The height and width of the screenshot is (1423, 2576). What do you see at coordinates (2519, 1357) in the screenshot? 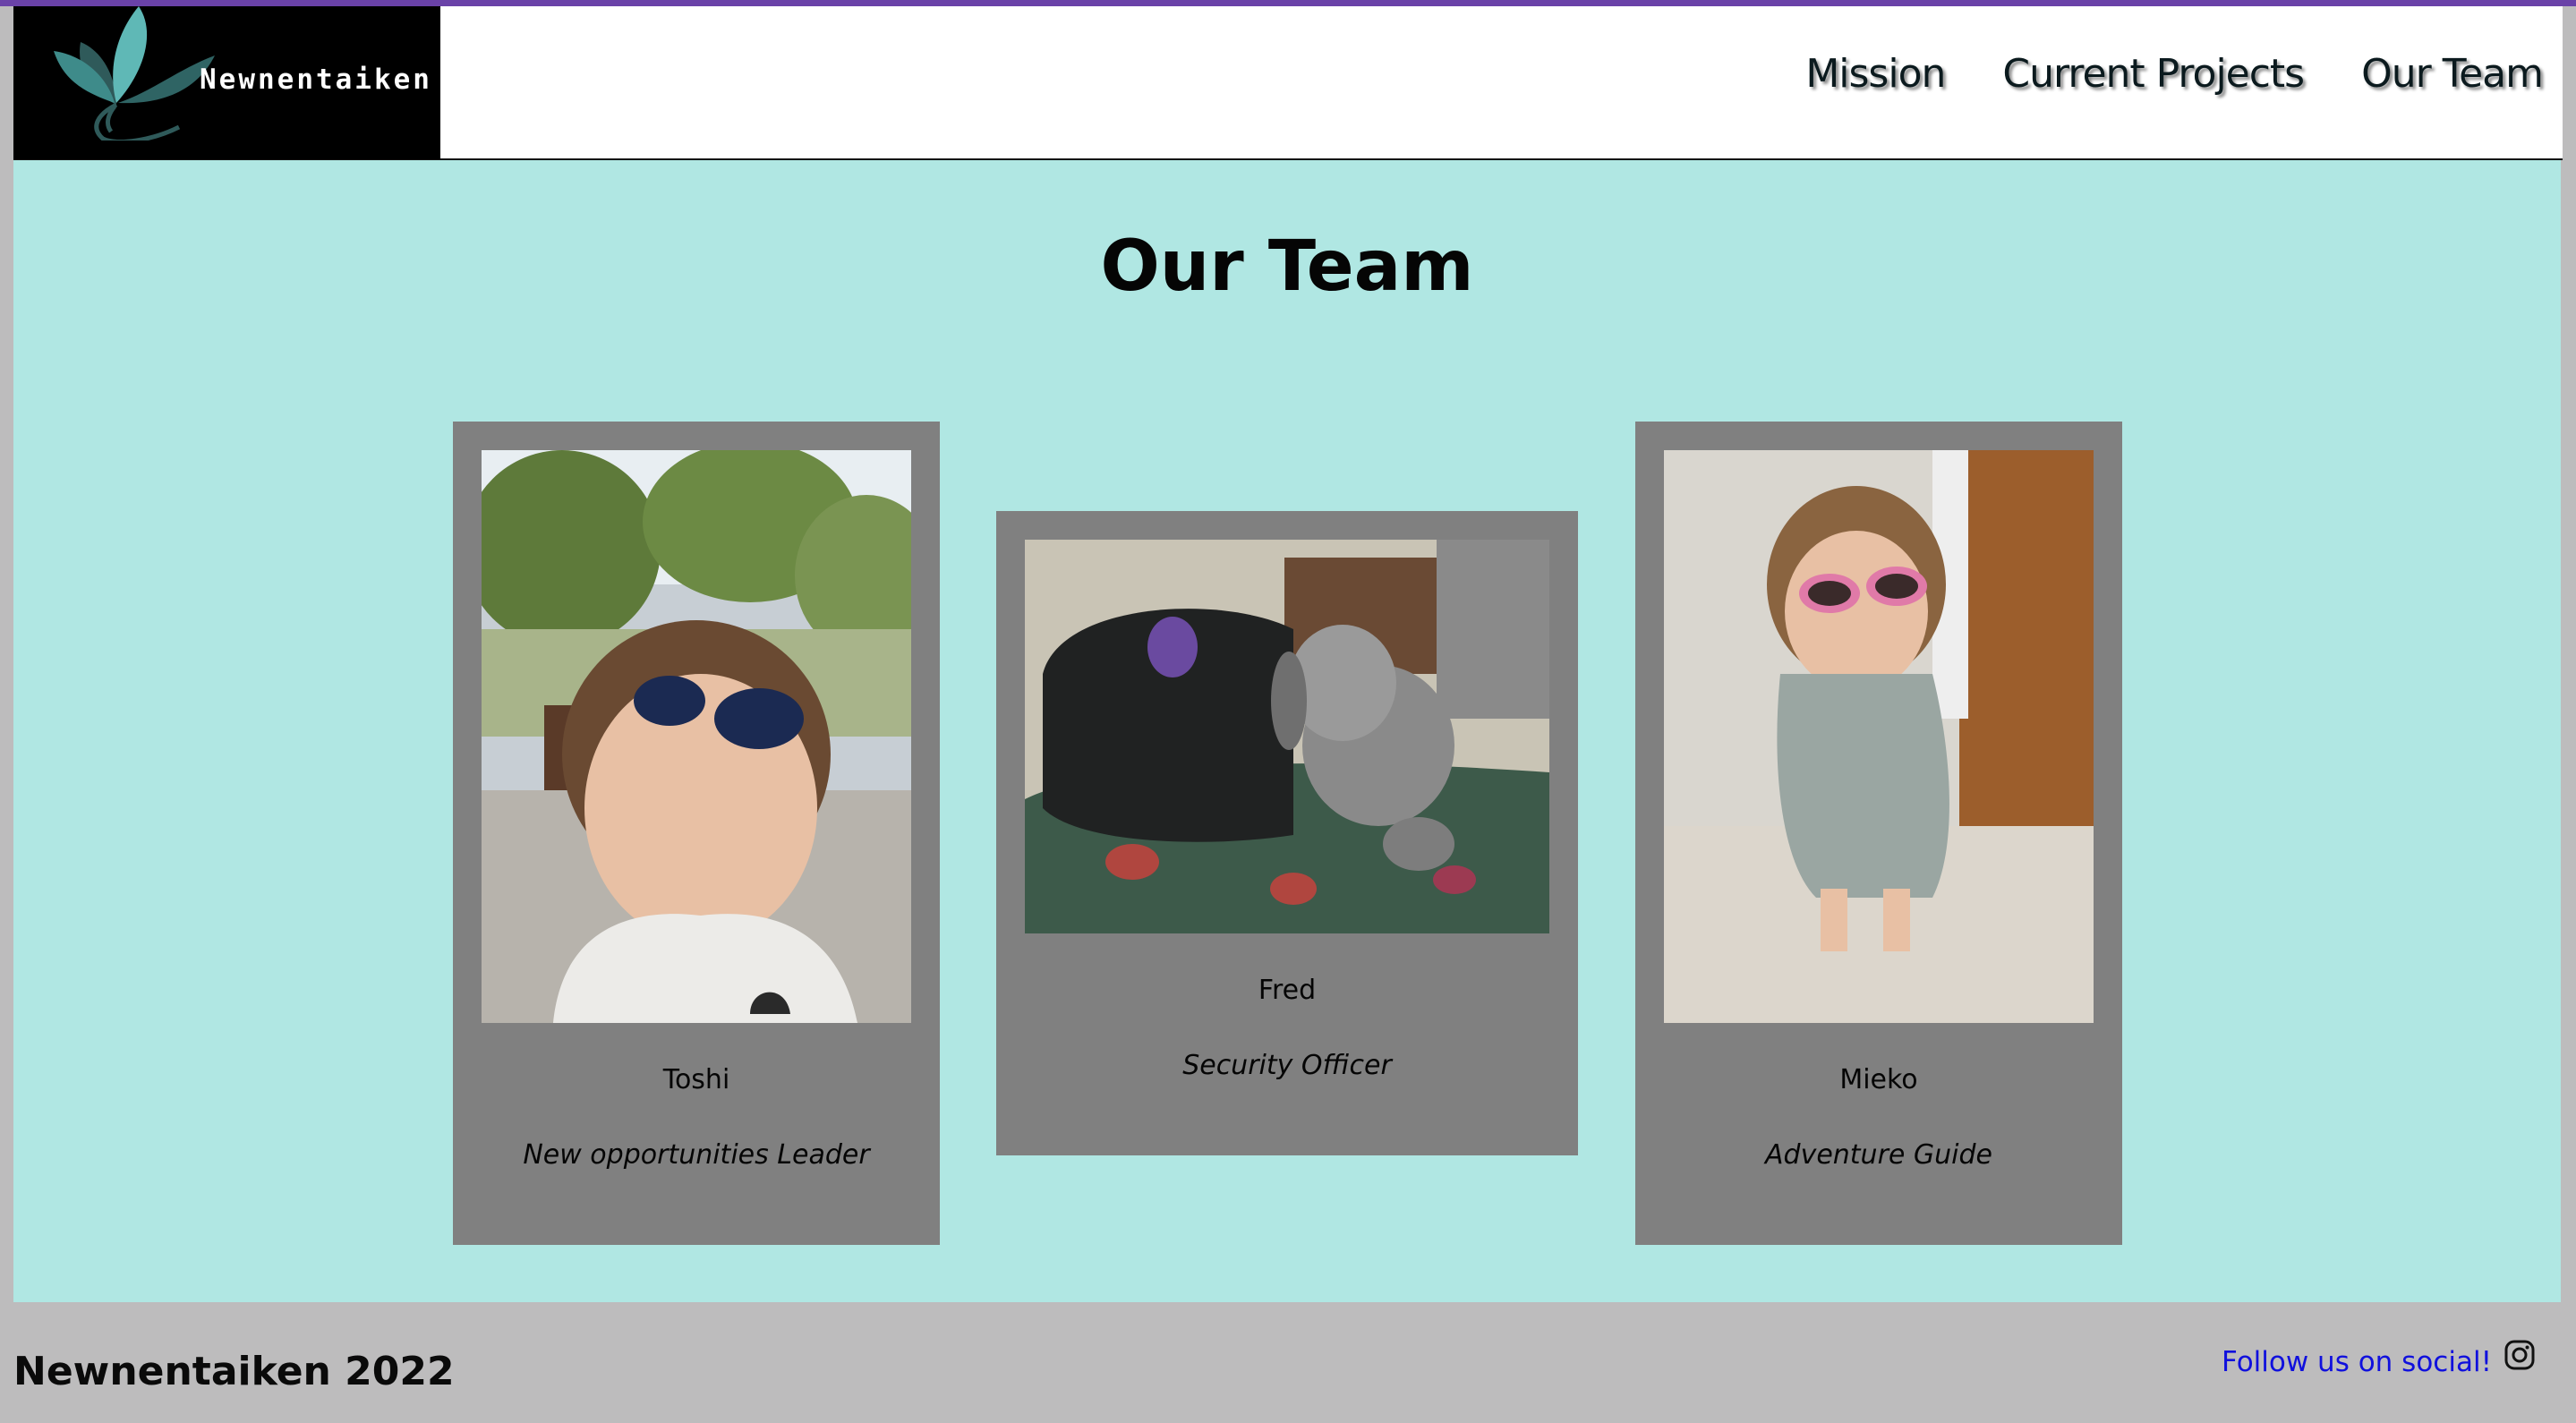
I see `instagram-icon` at bounding box center [2519, 1357].